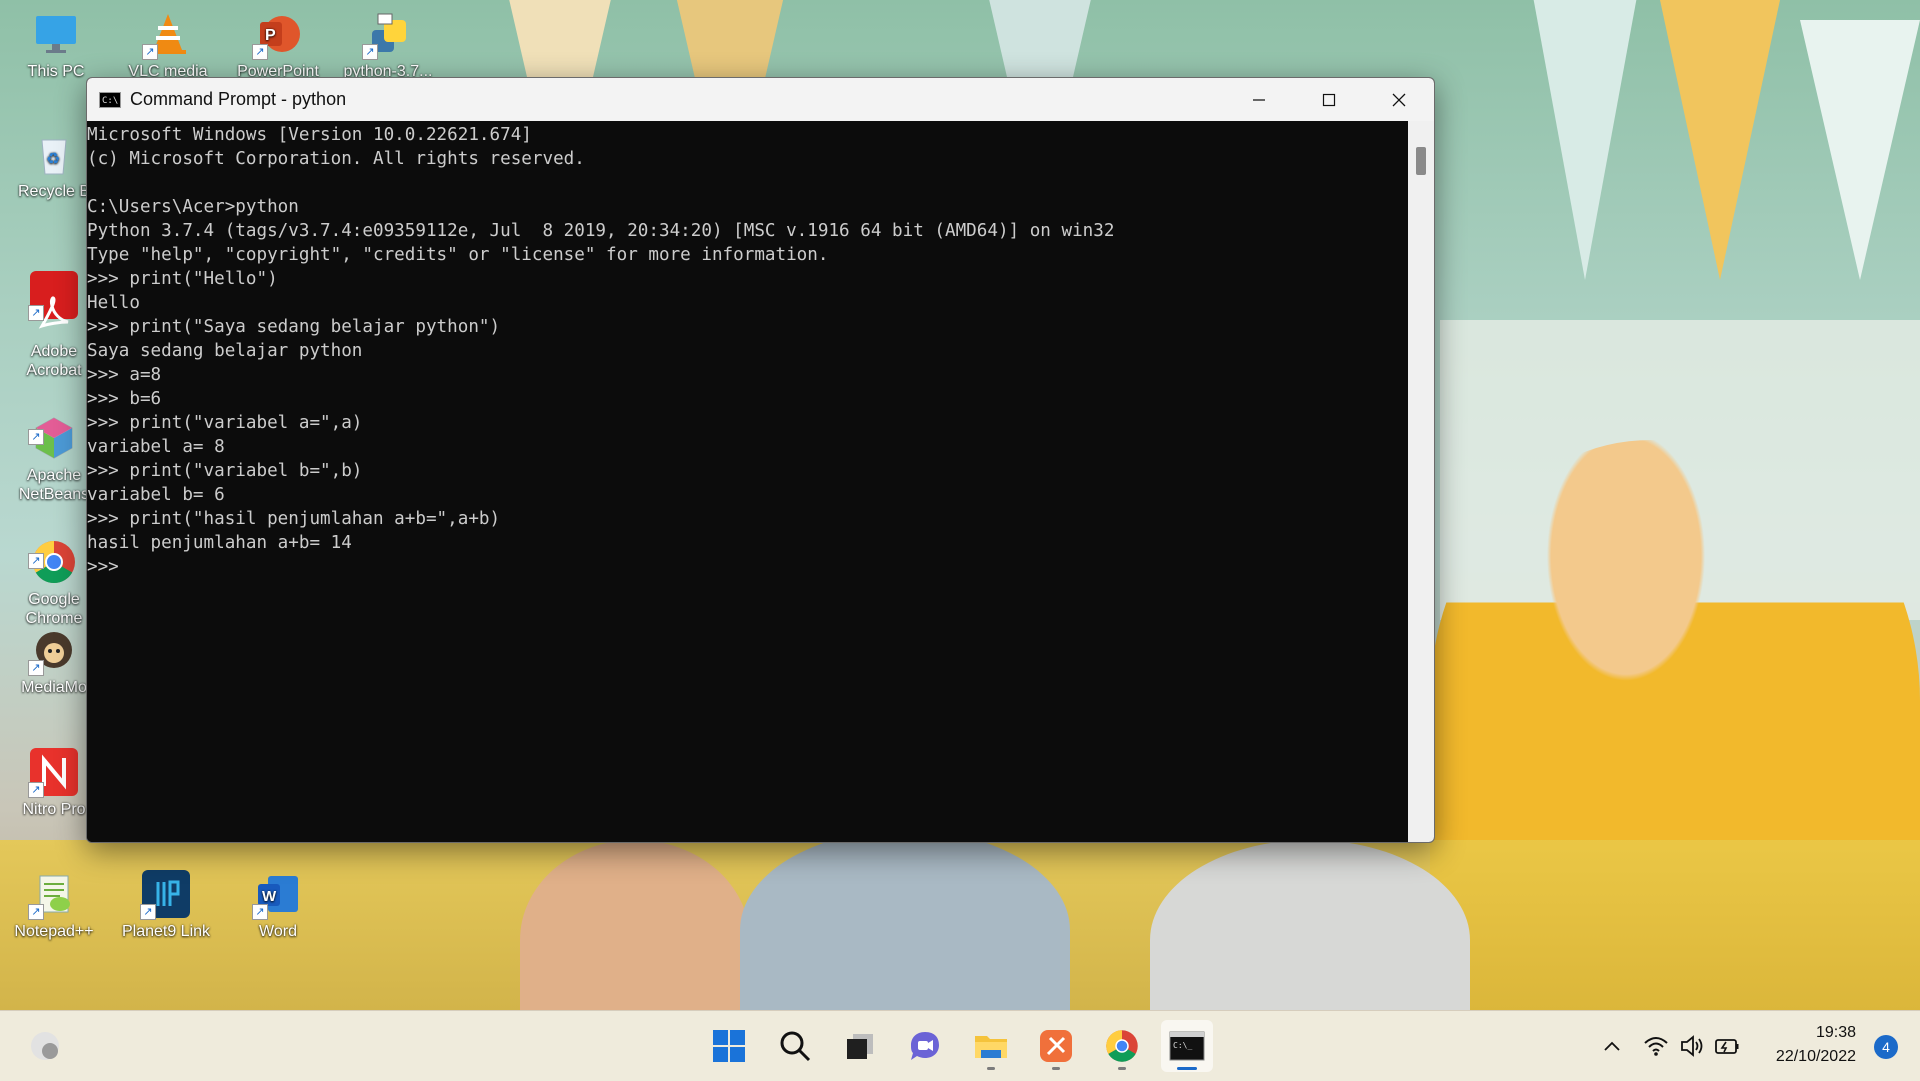 The image size is (1920, 1081). I want to click on console-app-icon: C:\, so click(110, 99).